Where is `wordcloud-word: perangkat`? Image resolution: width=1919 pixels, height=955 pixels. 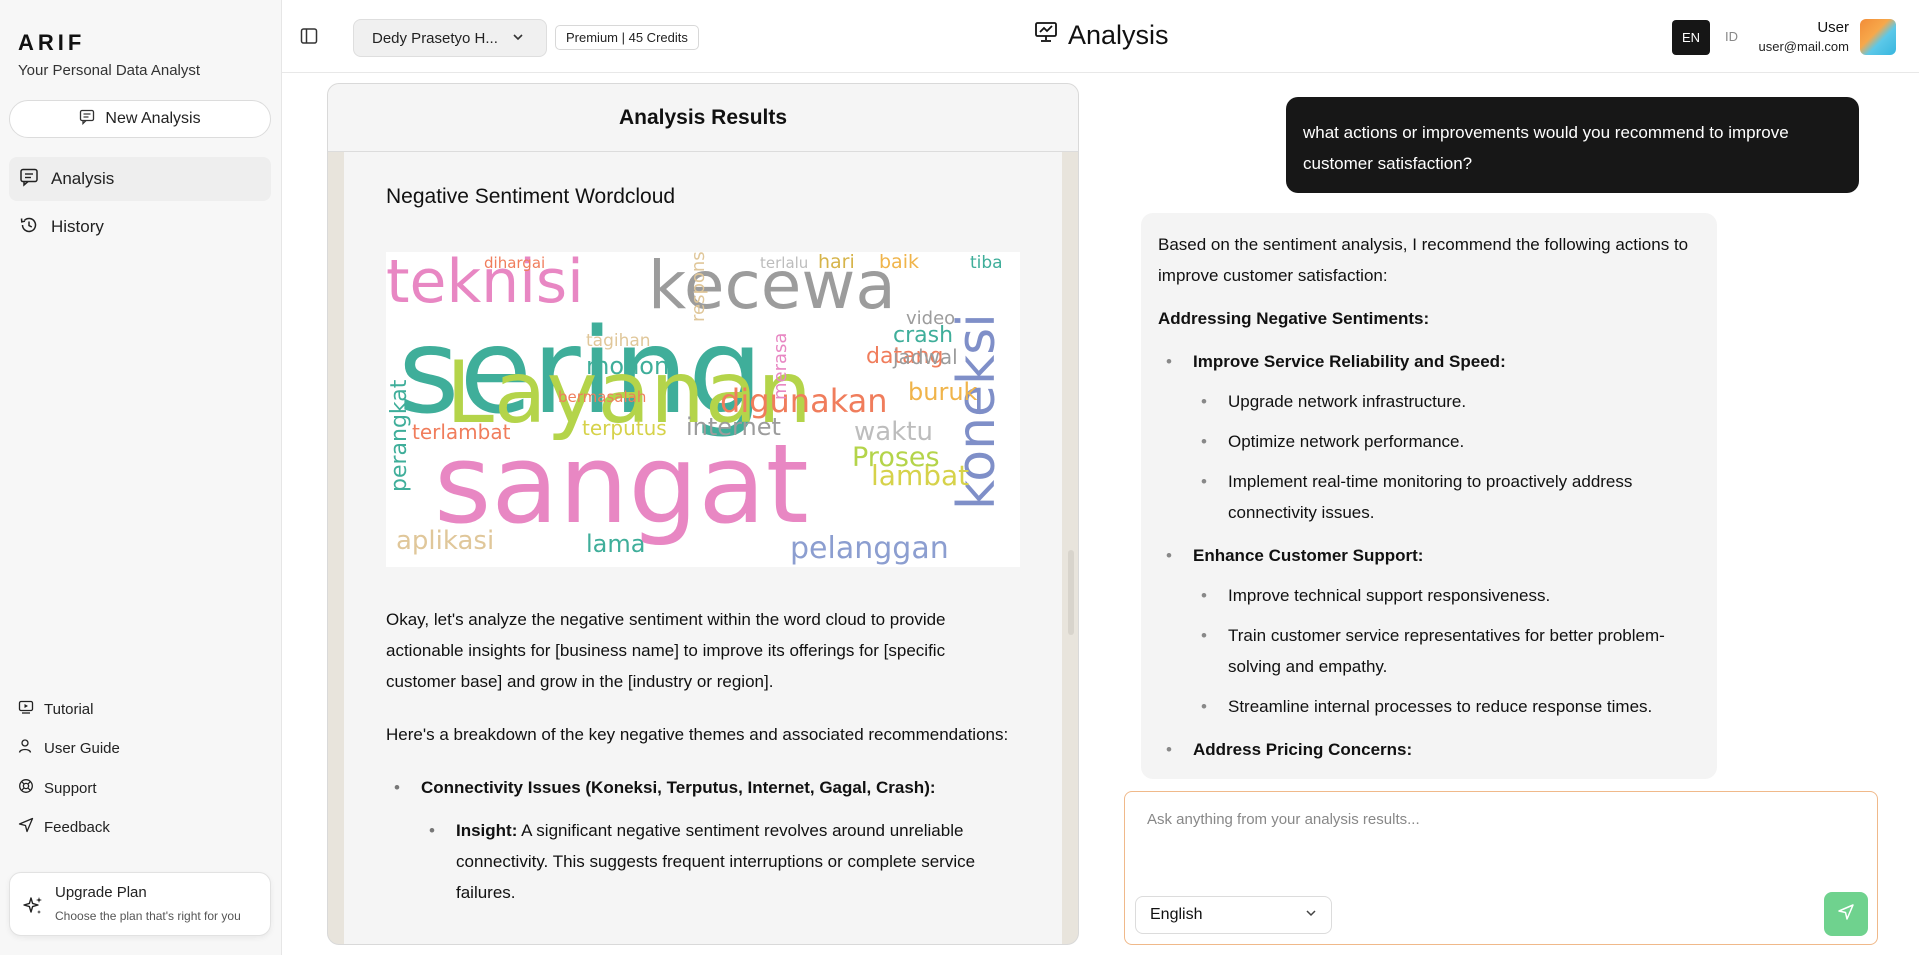
wordcloud-word: perangkat is located at coordinates (399, 435).